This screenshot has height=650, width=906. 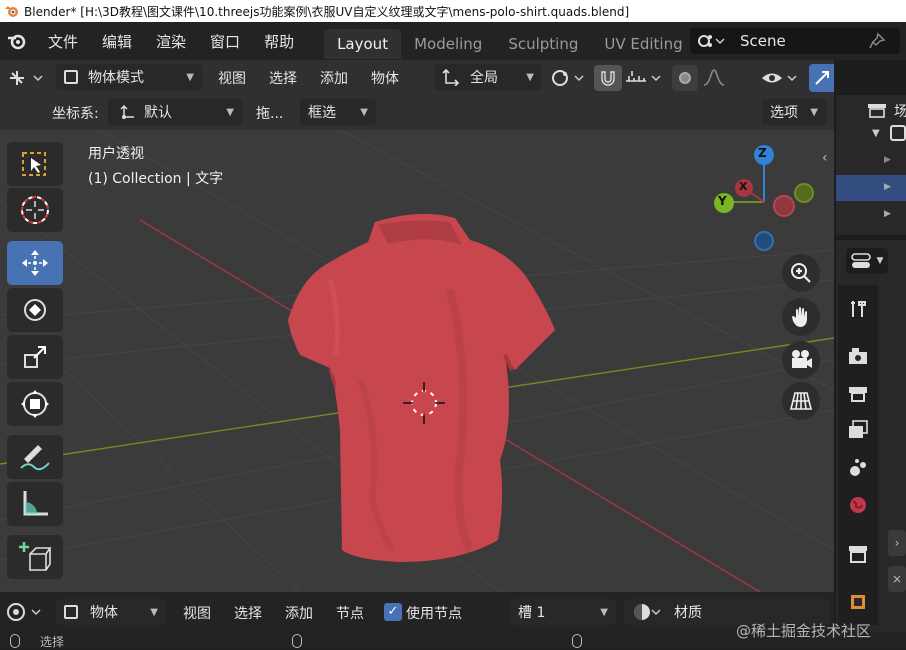 I want to click on measure-tool-icon, so click(x=35, y=503).